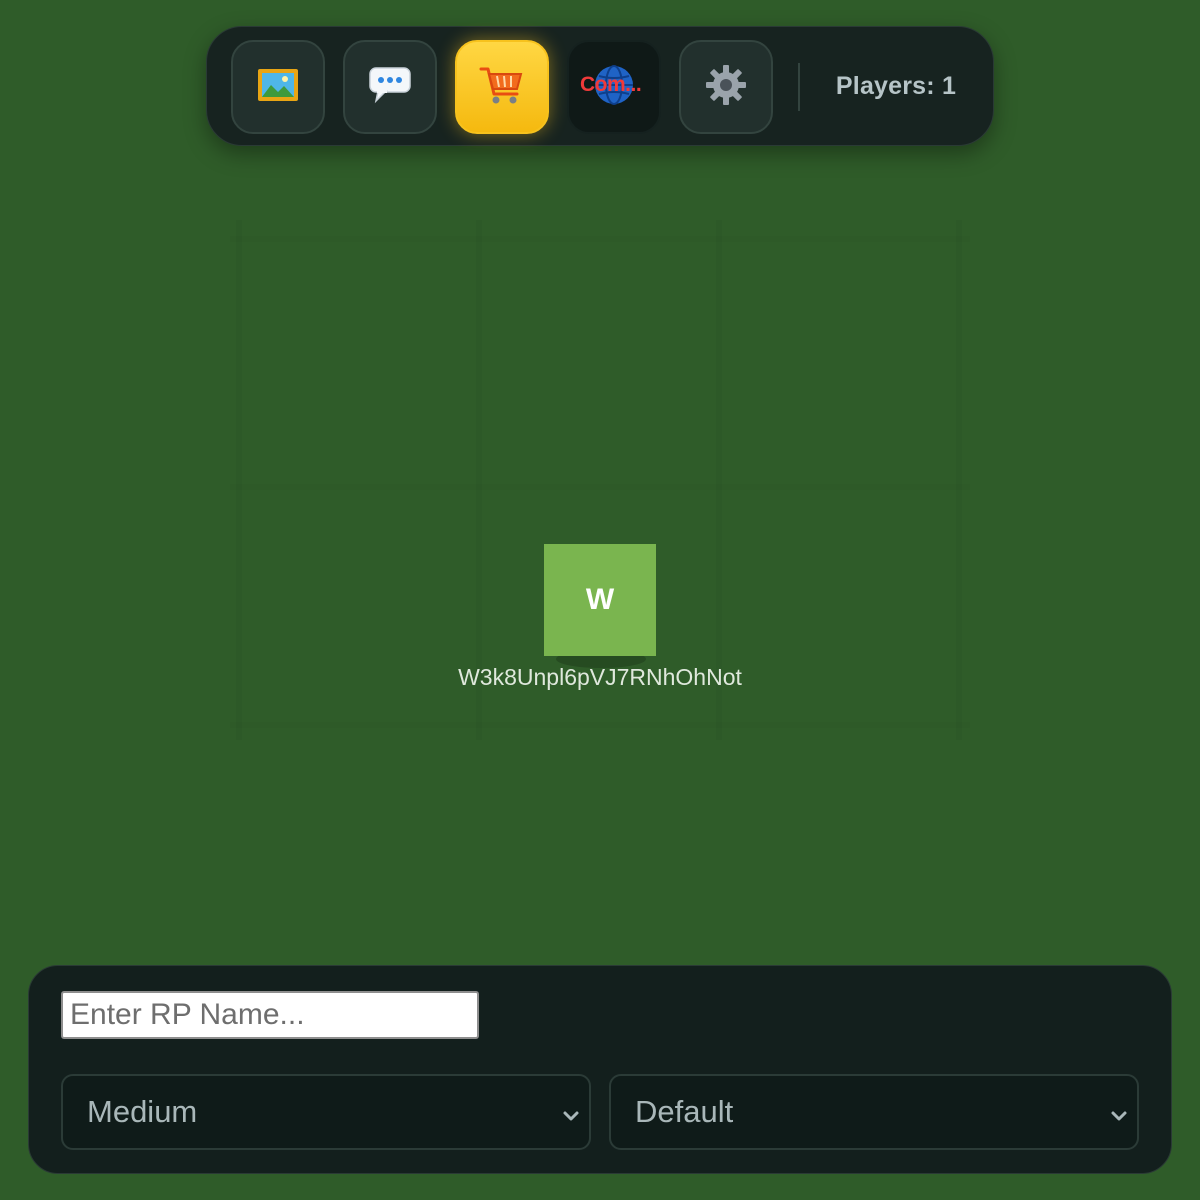 Image resolution: width=1200 pixels, height=1200 pixels. I want to click on player-count: Players: 1, so click(896, 85).